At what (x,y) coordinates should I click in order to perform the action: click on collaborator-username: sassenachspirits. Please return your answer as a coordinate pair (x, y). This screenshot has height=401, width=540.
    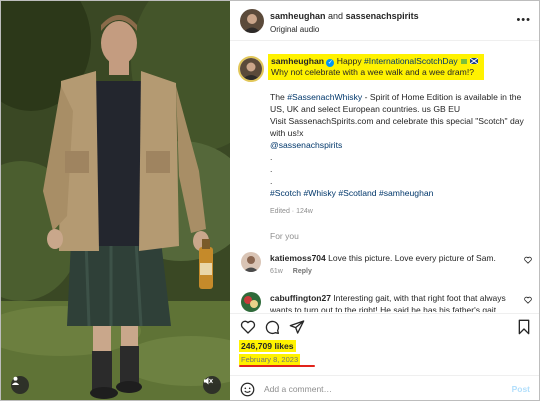
    Looking at the image, I should click on (382, 16).